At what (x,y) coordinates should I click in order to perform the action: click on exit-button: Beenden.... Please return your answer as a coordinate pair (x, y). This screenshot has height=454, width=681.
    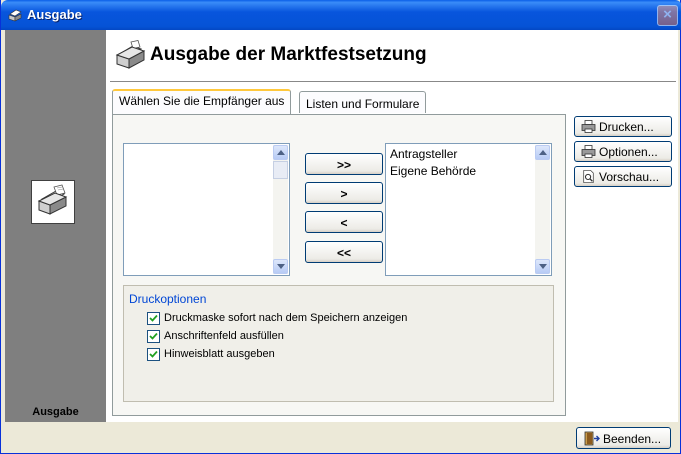
    Looking at the image, I should click on (623, 438).